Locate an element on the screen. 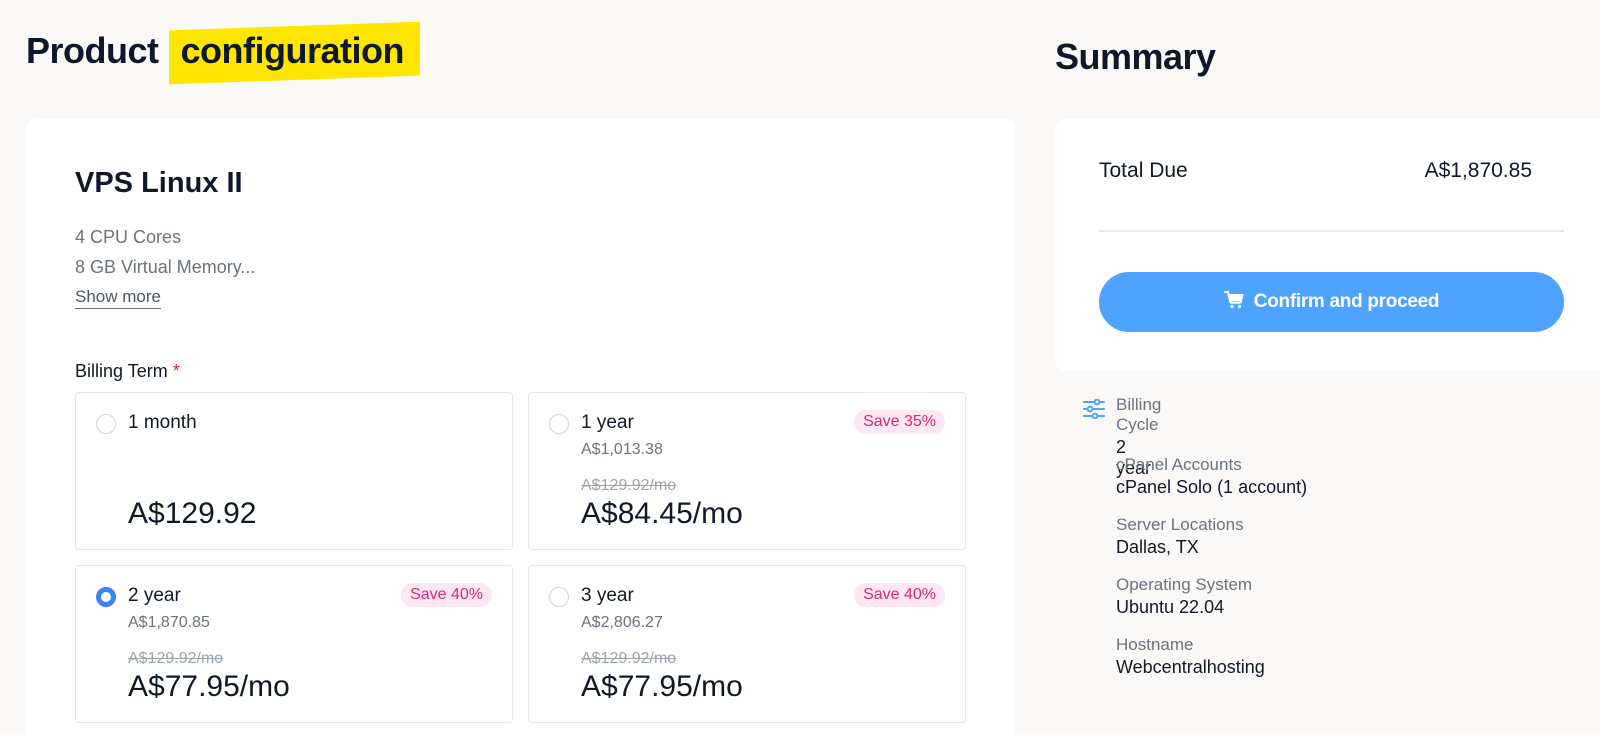 The image size is (1600, 735). detail-value: Webcentralhosting is located at coordinates (1190, 667).